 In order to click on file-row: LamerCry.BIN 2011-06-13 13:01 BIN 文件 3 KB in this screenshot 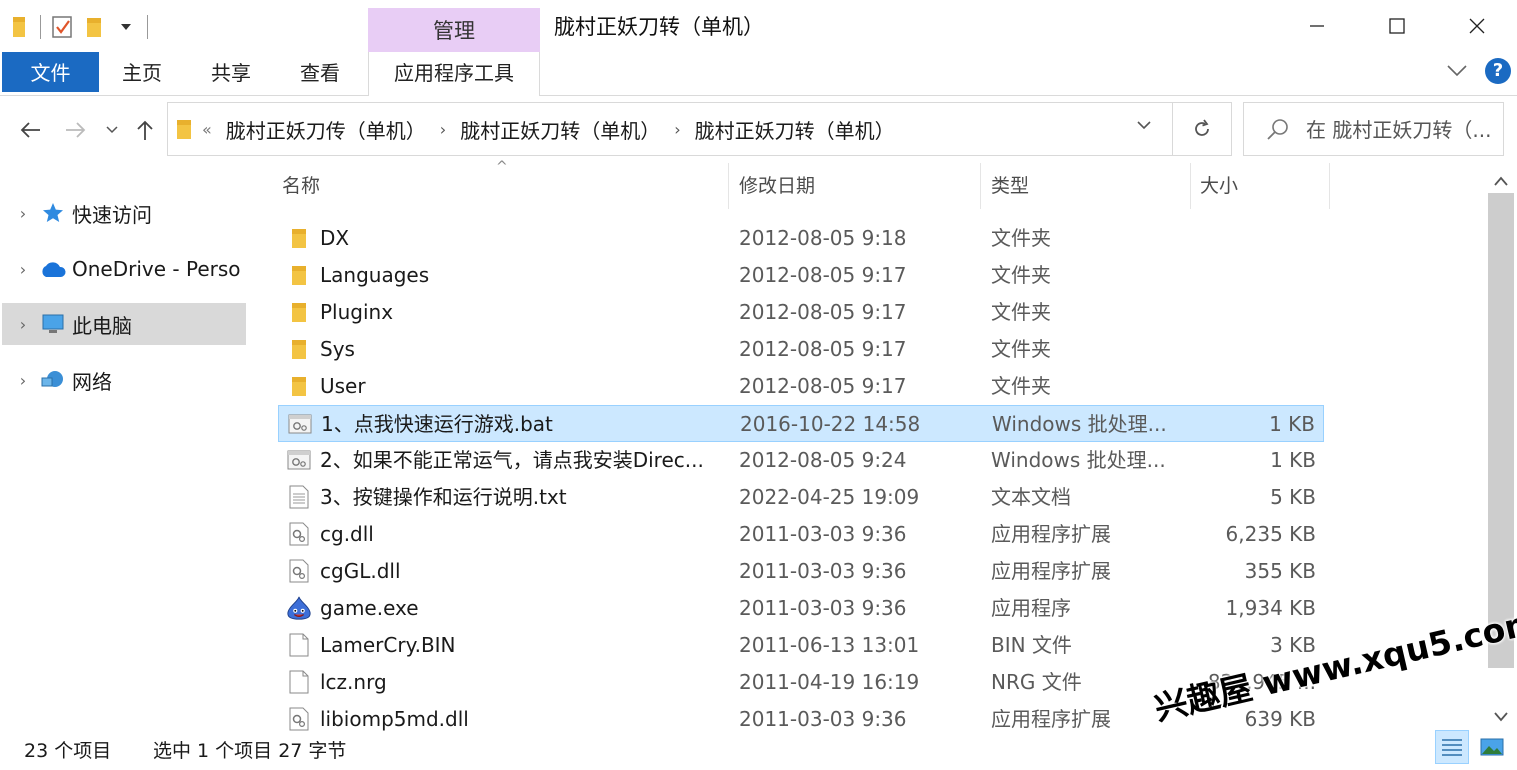, I will do `click(801, 645)`.